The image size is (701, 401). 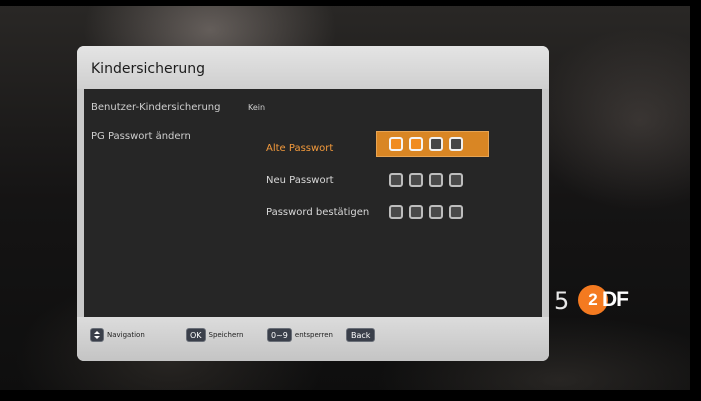 I want to click on ok-key: OK, so click(x=196, y=335).